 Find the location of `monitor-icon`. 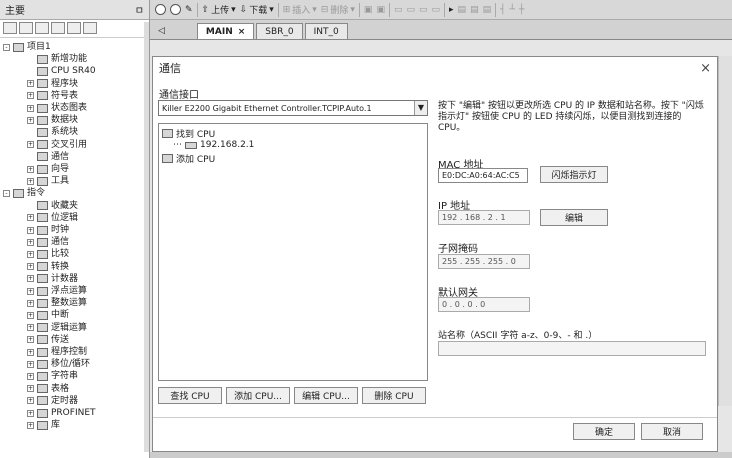

monitor-icon is located at coordinates (90, 28).